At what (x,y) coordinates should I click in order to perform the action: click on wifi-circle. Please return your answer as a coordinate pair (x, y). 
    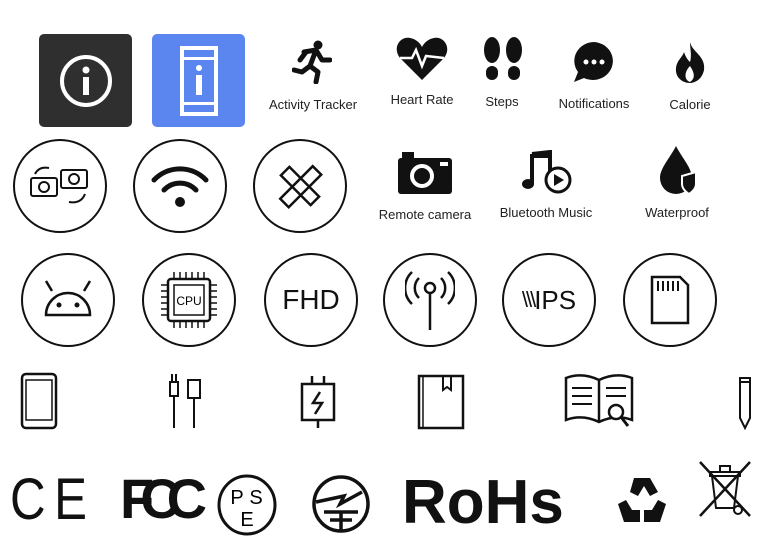
    Looking at the image, I should click on (180, 186).